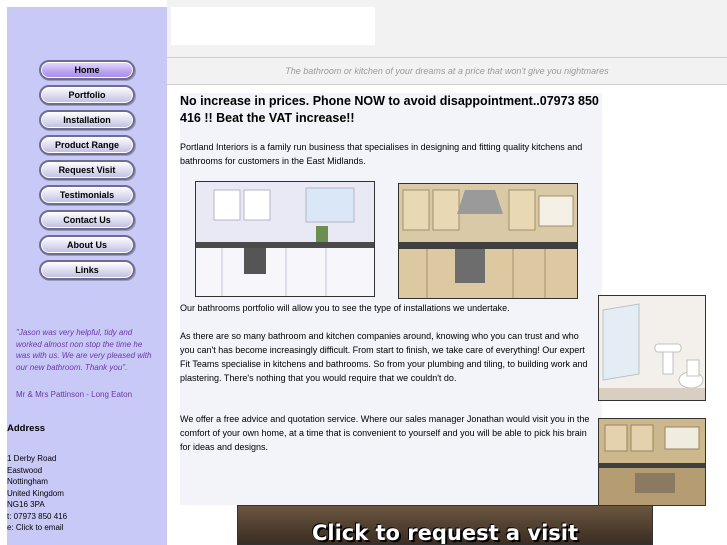 The width and height of the screenshot is (727, 545). What do you see at coordinates (87, 270) in the screenshot?
I see `nav-links-button: Links` at bounding box center [87, 270].